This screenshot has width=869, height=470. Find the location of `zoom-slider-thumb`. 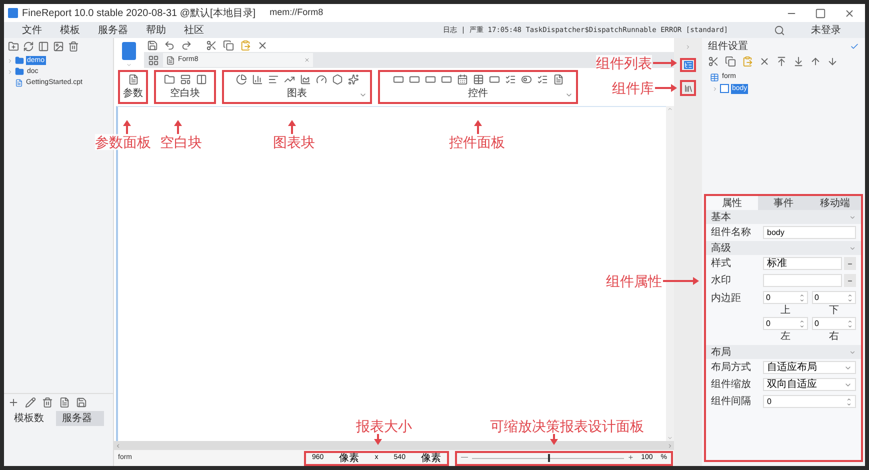

zoom-slider-thumb is located at coordinates (549, 458).